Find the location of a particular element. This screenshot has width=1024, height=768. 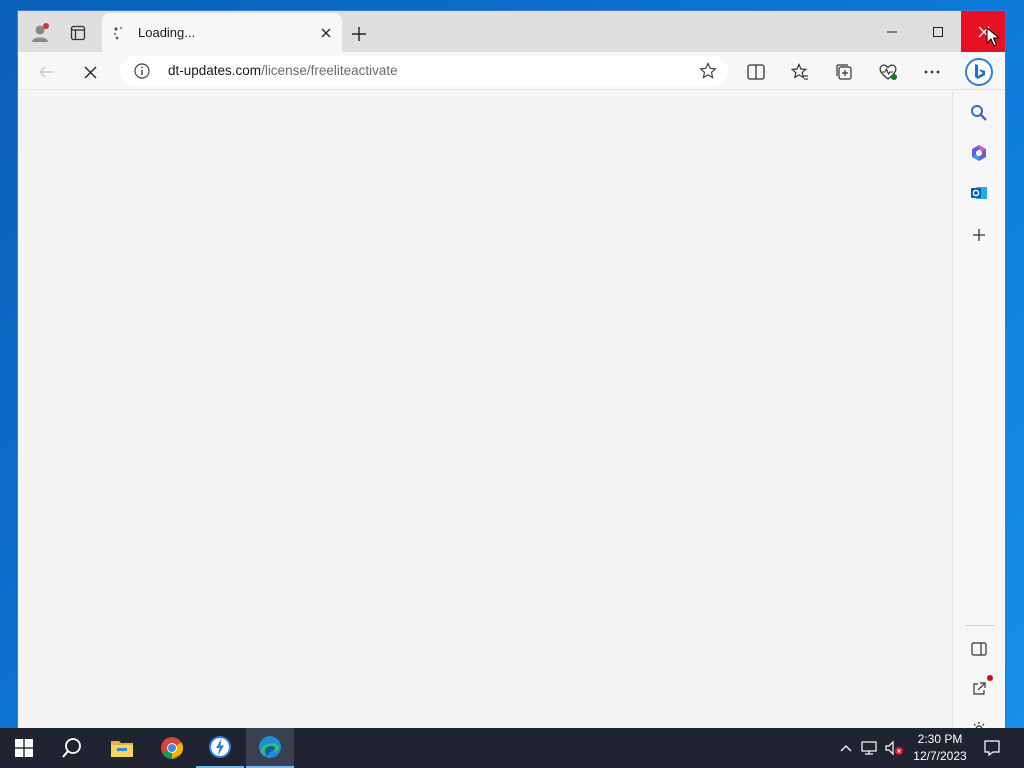

settings-gear-icon is located at coordinates (979, 725).